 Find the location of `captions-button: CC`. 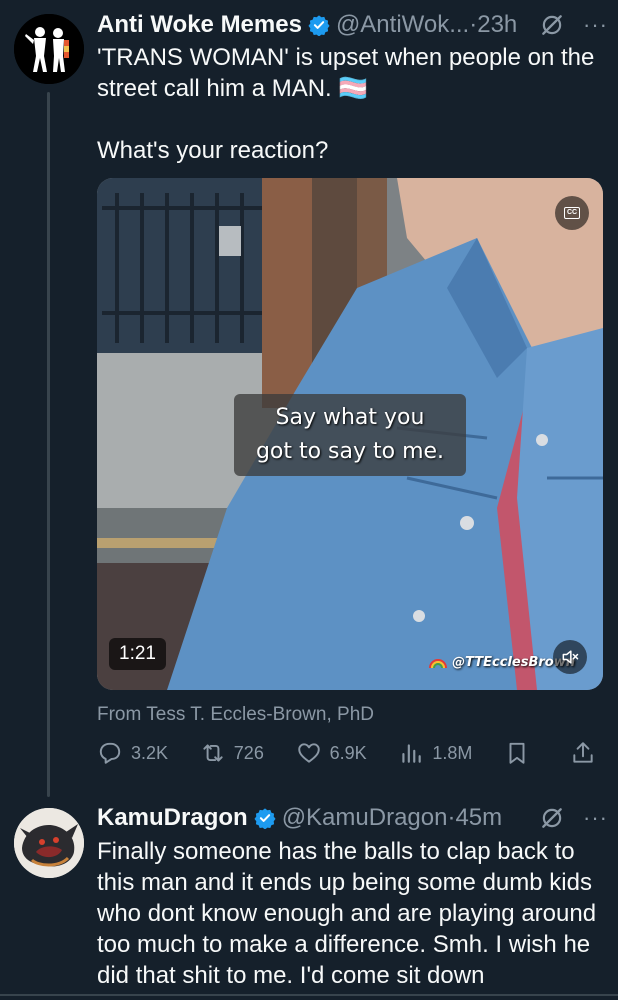

captions-button: CC is located at coordinates (572, 213).